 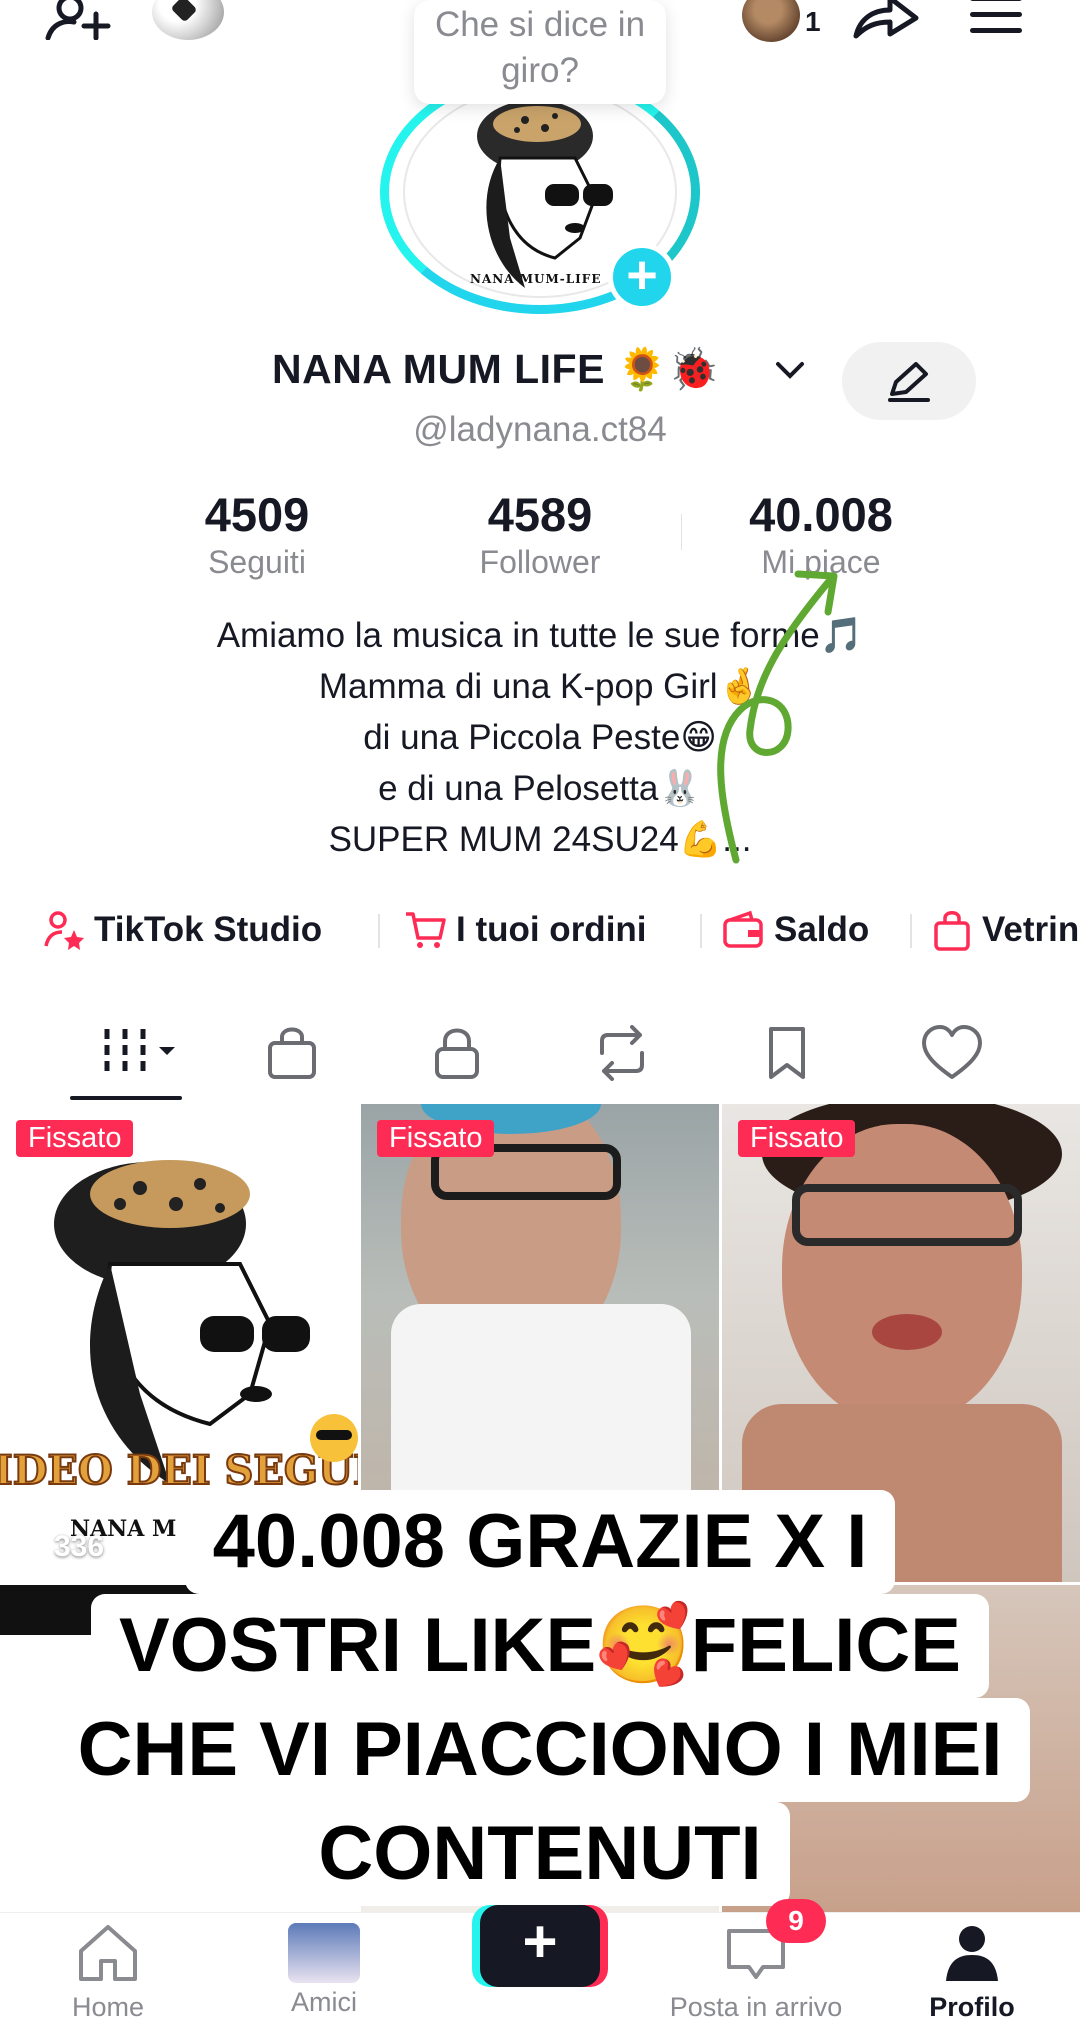 I want to click on nav-profile: Profilo, so click(x=972, y=1973).